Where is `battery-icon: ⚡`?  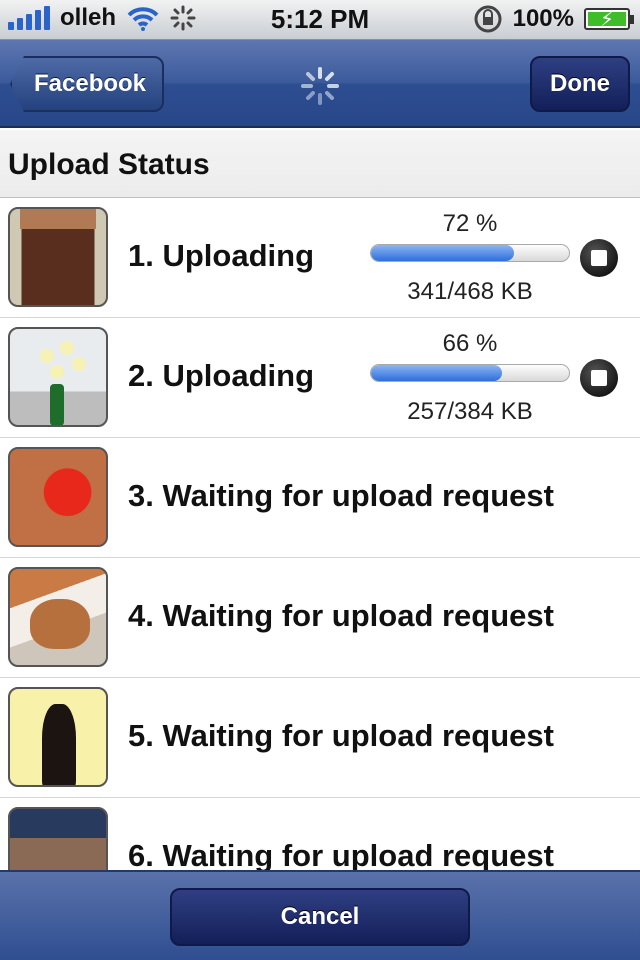
battery-icon: ⚡ is located at coordinates (609, 19).